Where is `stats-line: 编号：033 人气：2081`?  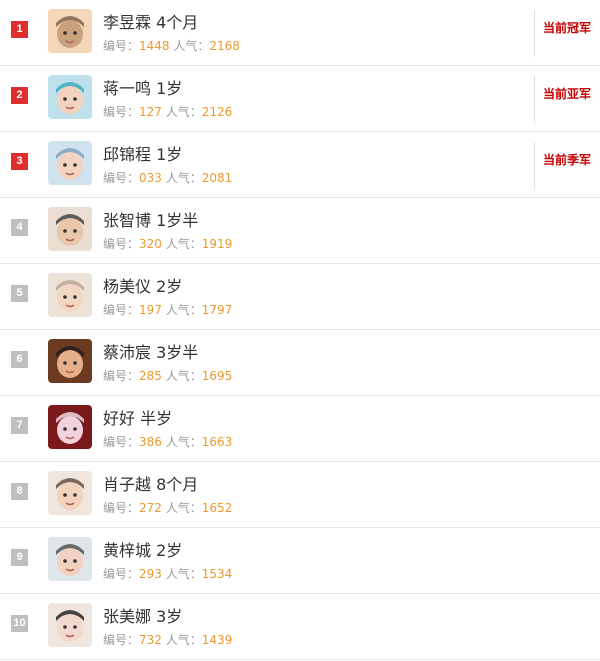 stats-line: 编号：033 人气：2081 is located at coordinates (167, 177).